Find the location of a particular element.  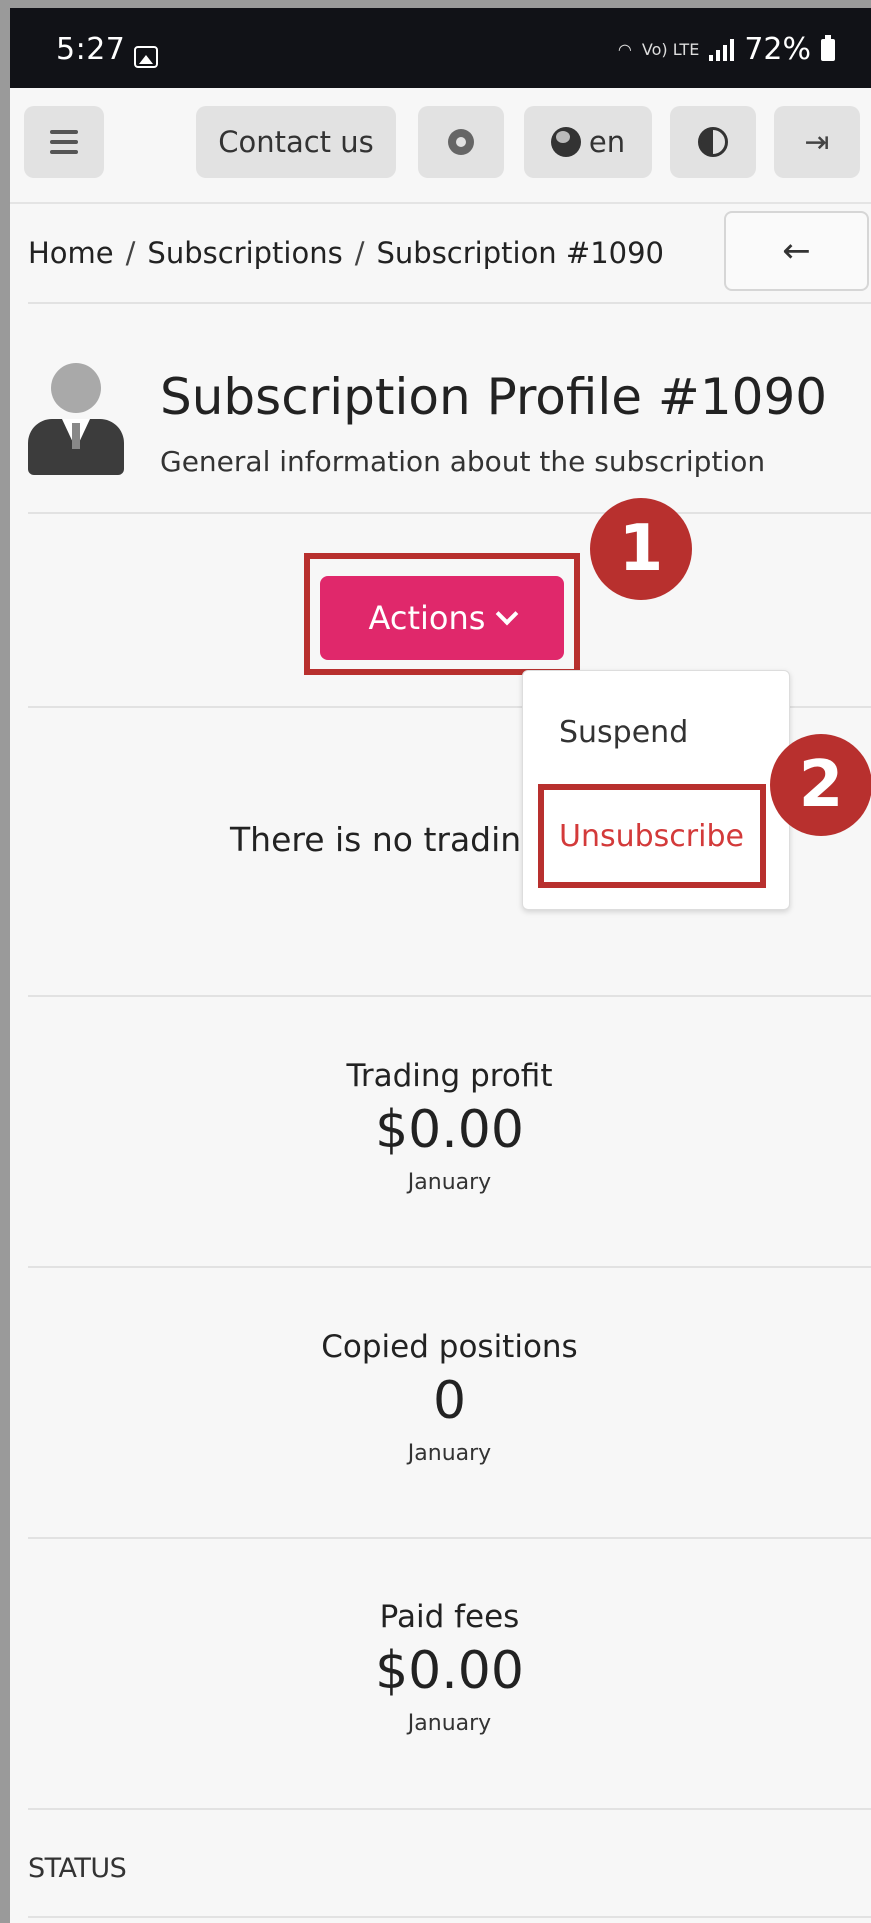

gear-icon is located at coordinates (461, 142).